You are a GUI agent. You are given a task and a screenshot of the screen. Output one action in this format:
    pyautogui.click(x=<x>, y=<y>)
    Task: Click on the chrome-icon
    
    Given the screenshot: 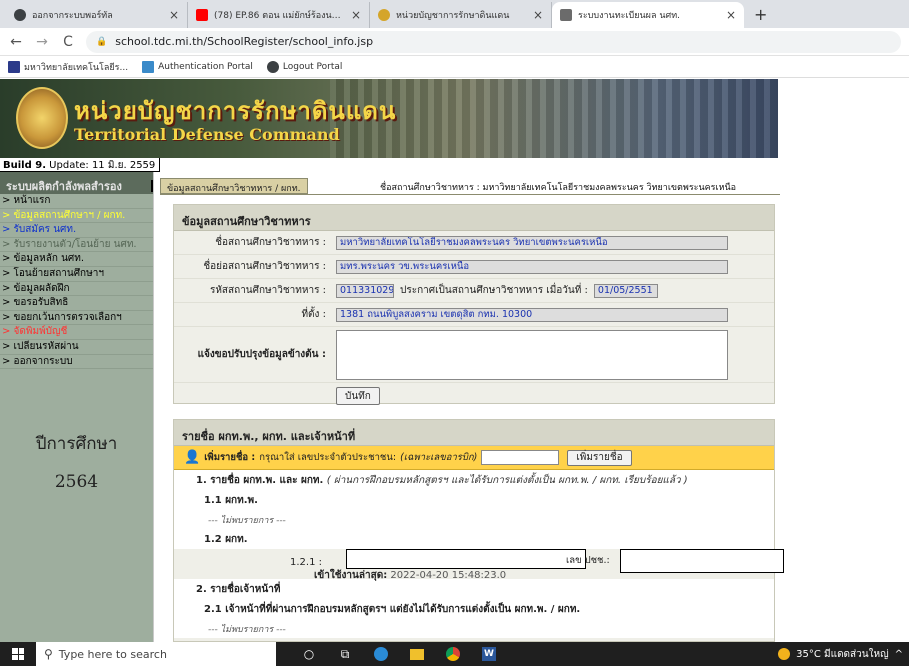 What is the action you would take?
    pyautogui.click(x=453, y=654)
    